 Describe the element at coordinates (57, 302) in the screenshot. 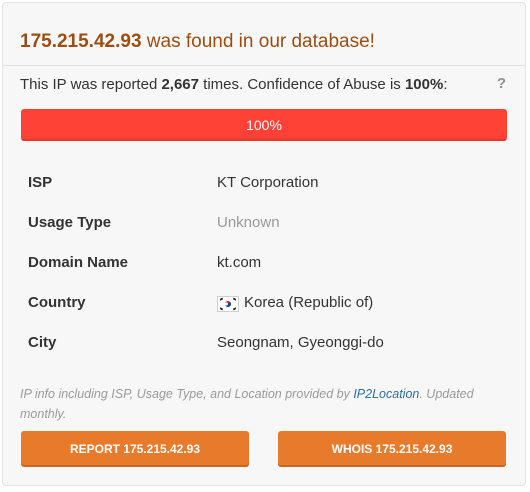

I see `country-label: Country` at that location.